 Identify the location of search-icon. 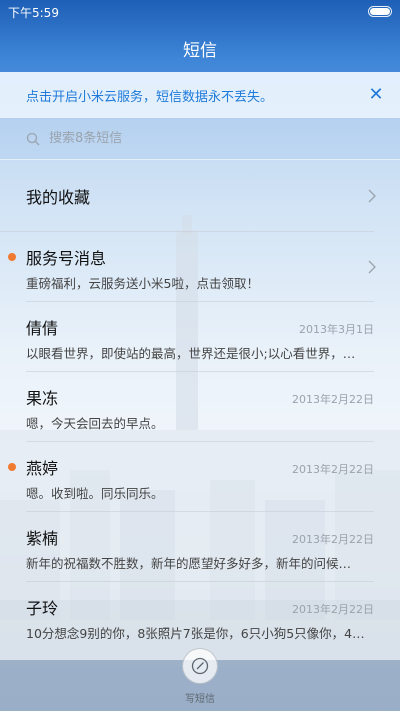
(33, 138).